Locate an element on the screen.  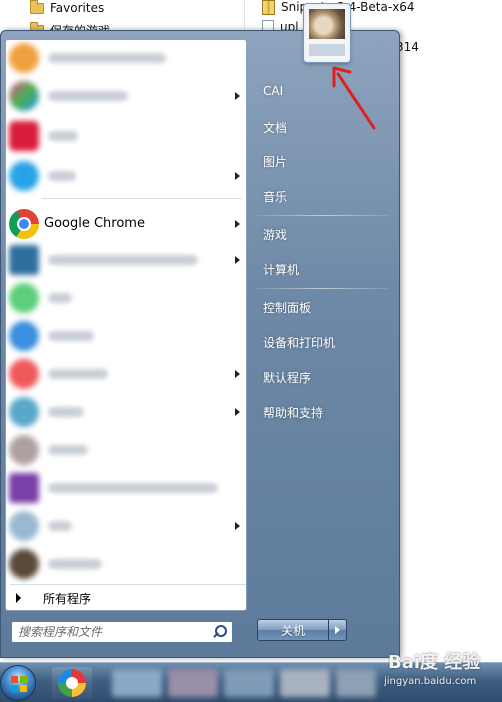
start-button is located at coordinates (18, 683).